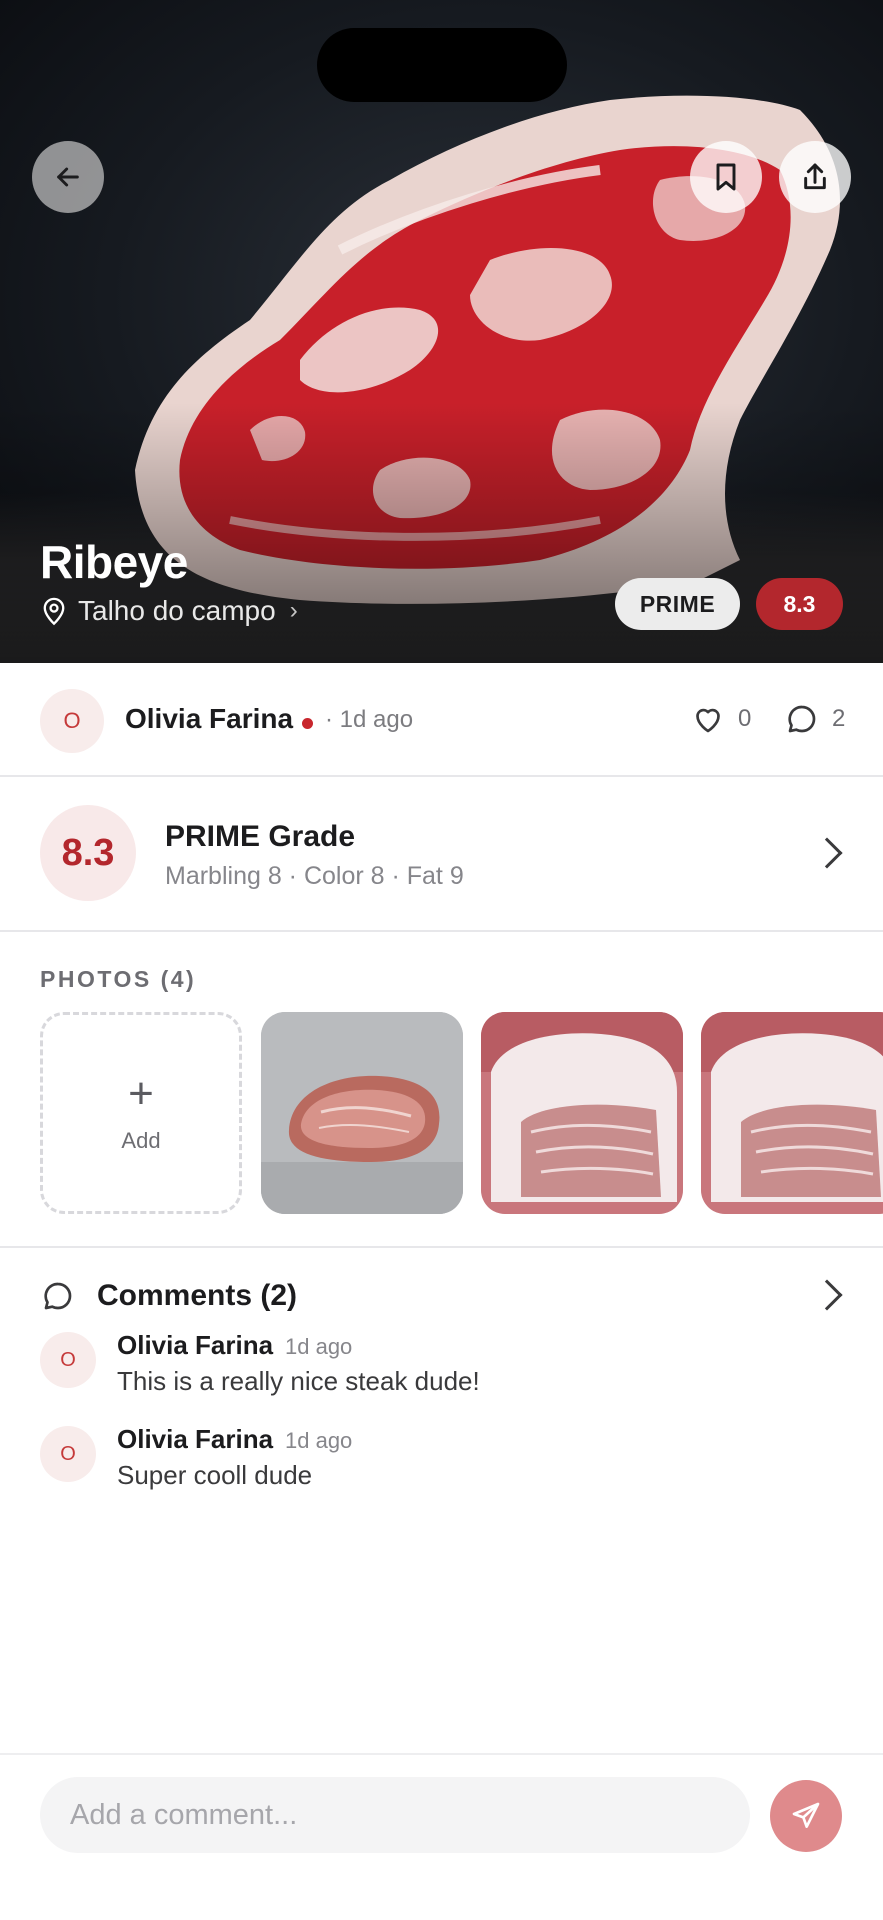 Image resolution: width=883 pixels, height=1920 pixels. I want to click on back-button, so click(68, 177).